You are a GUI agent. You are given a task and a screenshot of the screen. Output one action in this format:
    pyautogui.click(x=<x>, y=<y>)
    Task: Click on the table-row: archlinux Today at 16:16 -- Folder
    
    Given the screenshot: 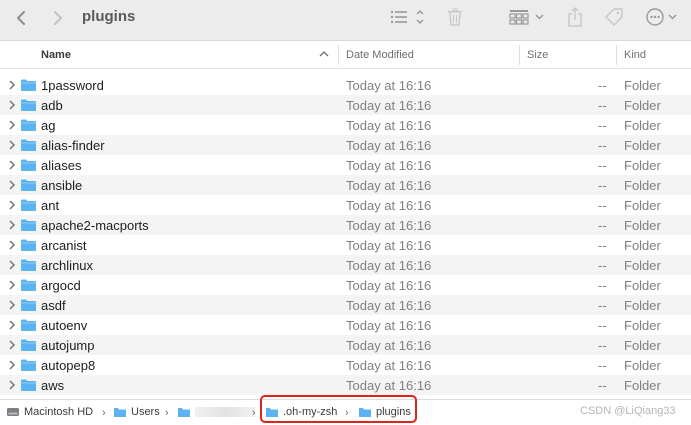 What is the action you would take?
    pyautogui.click(x=345, y=265)
    